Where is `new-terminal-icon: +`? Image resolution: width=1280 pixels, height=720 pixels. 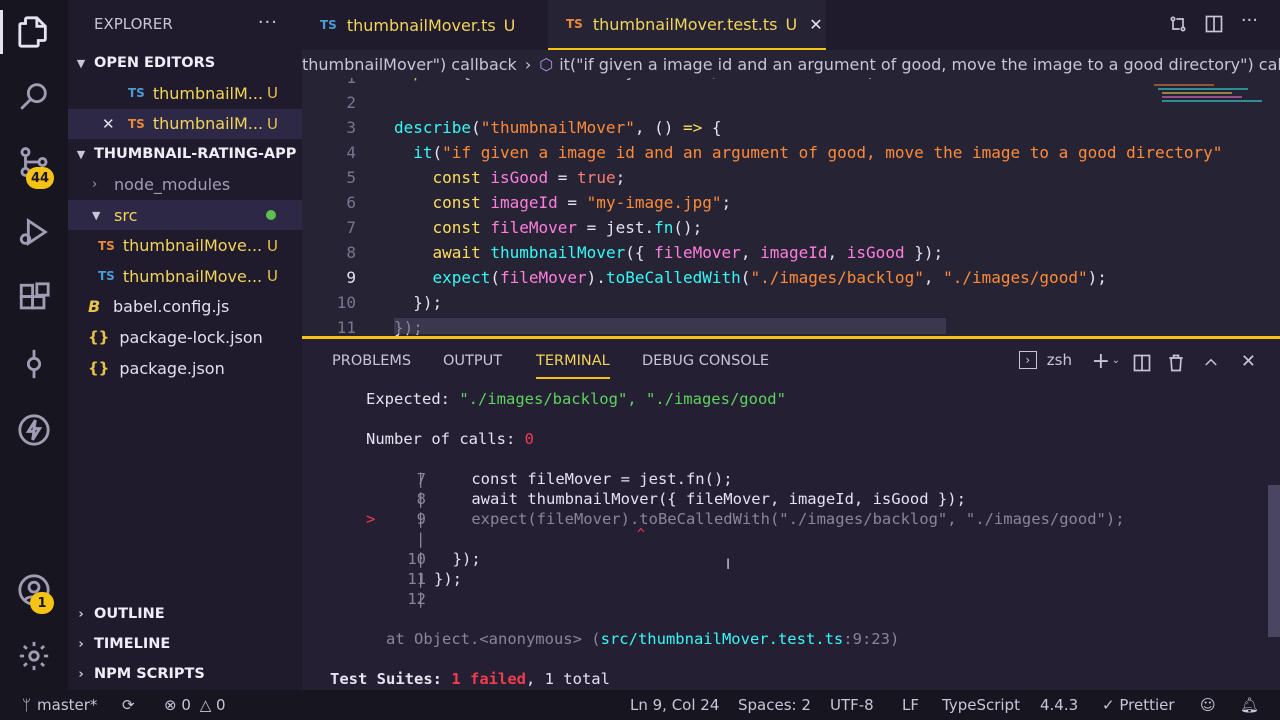
new-terminal-icon: + is located at coordinates (1101, 361).